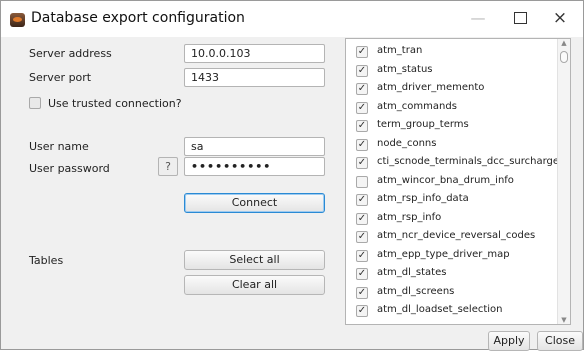 The height and width of the screenshot is (352, 586). I want to click on table-list-item: ✓ node_conns, so click(451, 145).